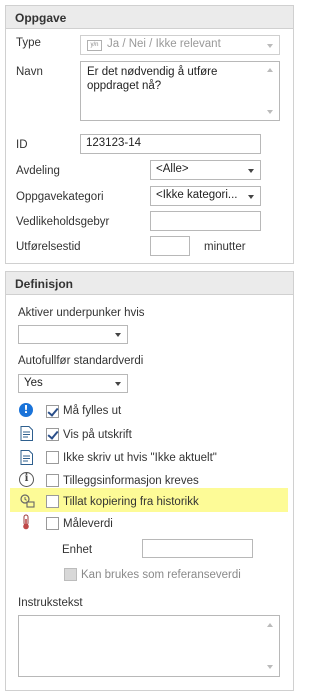 The height and width of the screenshot is (691, 320). I want to click on ikke-skriv-ut-label: Ikke skriv ut hvis "Ikke aktuelt", so click(140, 458).